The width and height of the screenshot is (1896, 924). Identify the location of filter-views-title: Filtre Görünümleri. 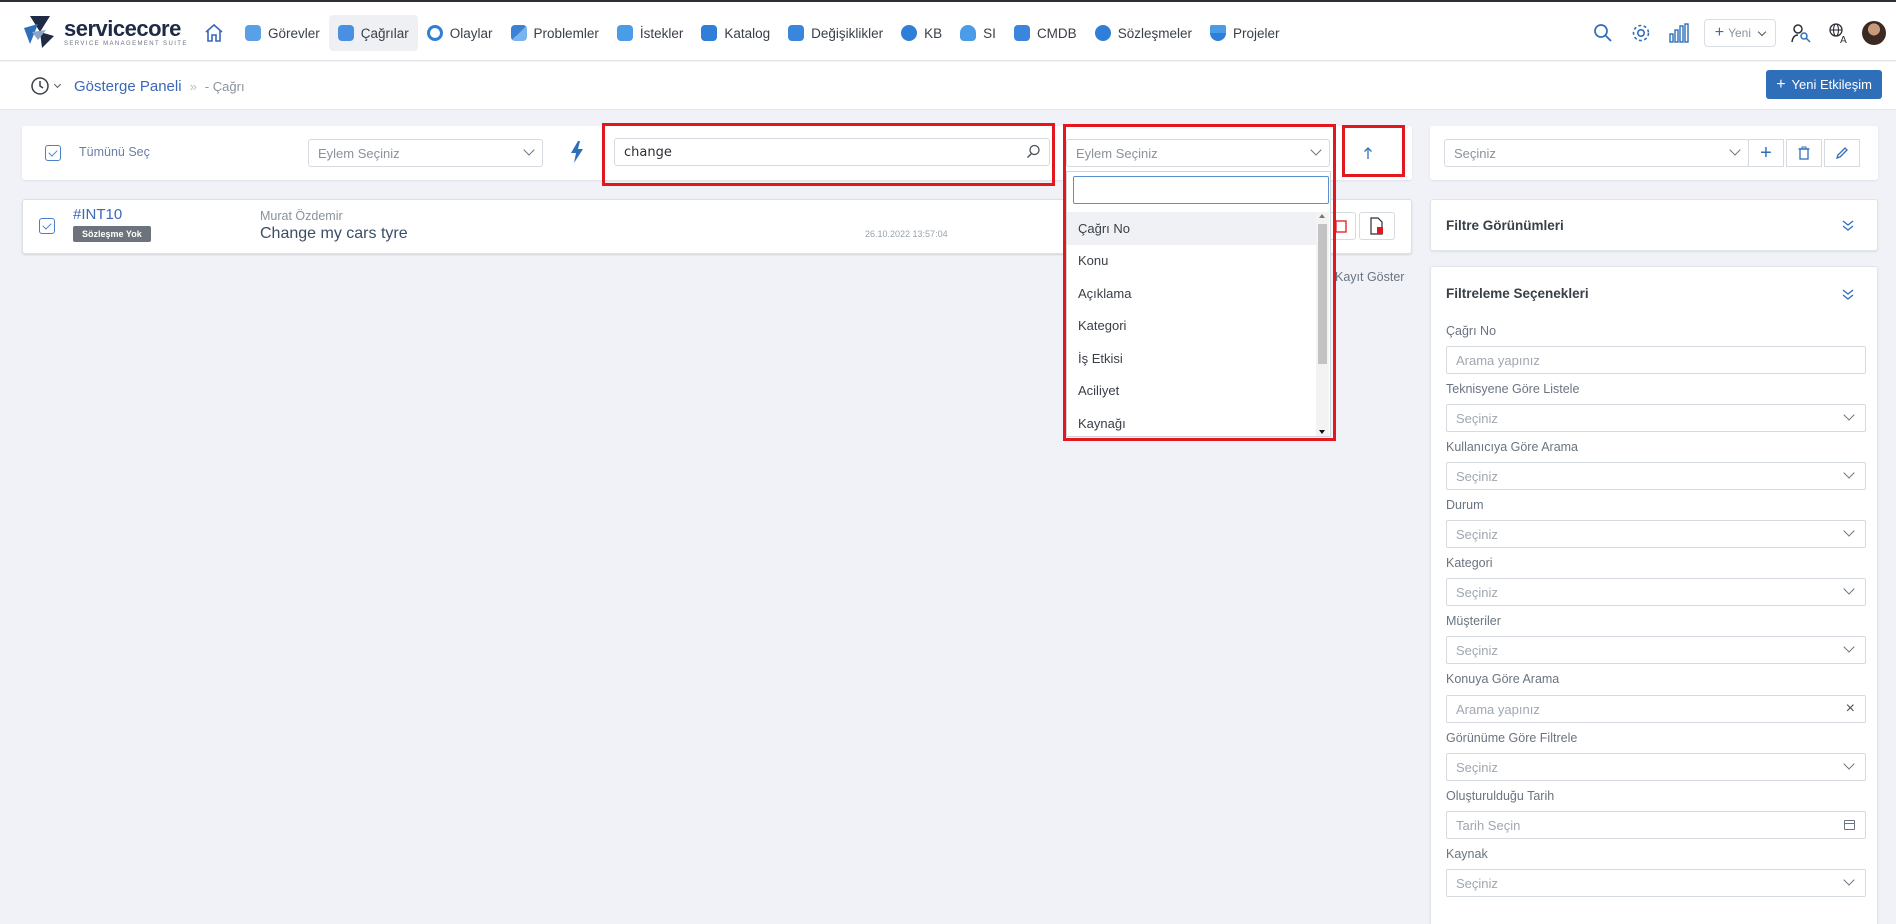
(1505, 225).